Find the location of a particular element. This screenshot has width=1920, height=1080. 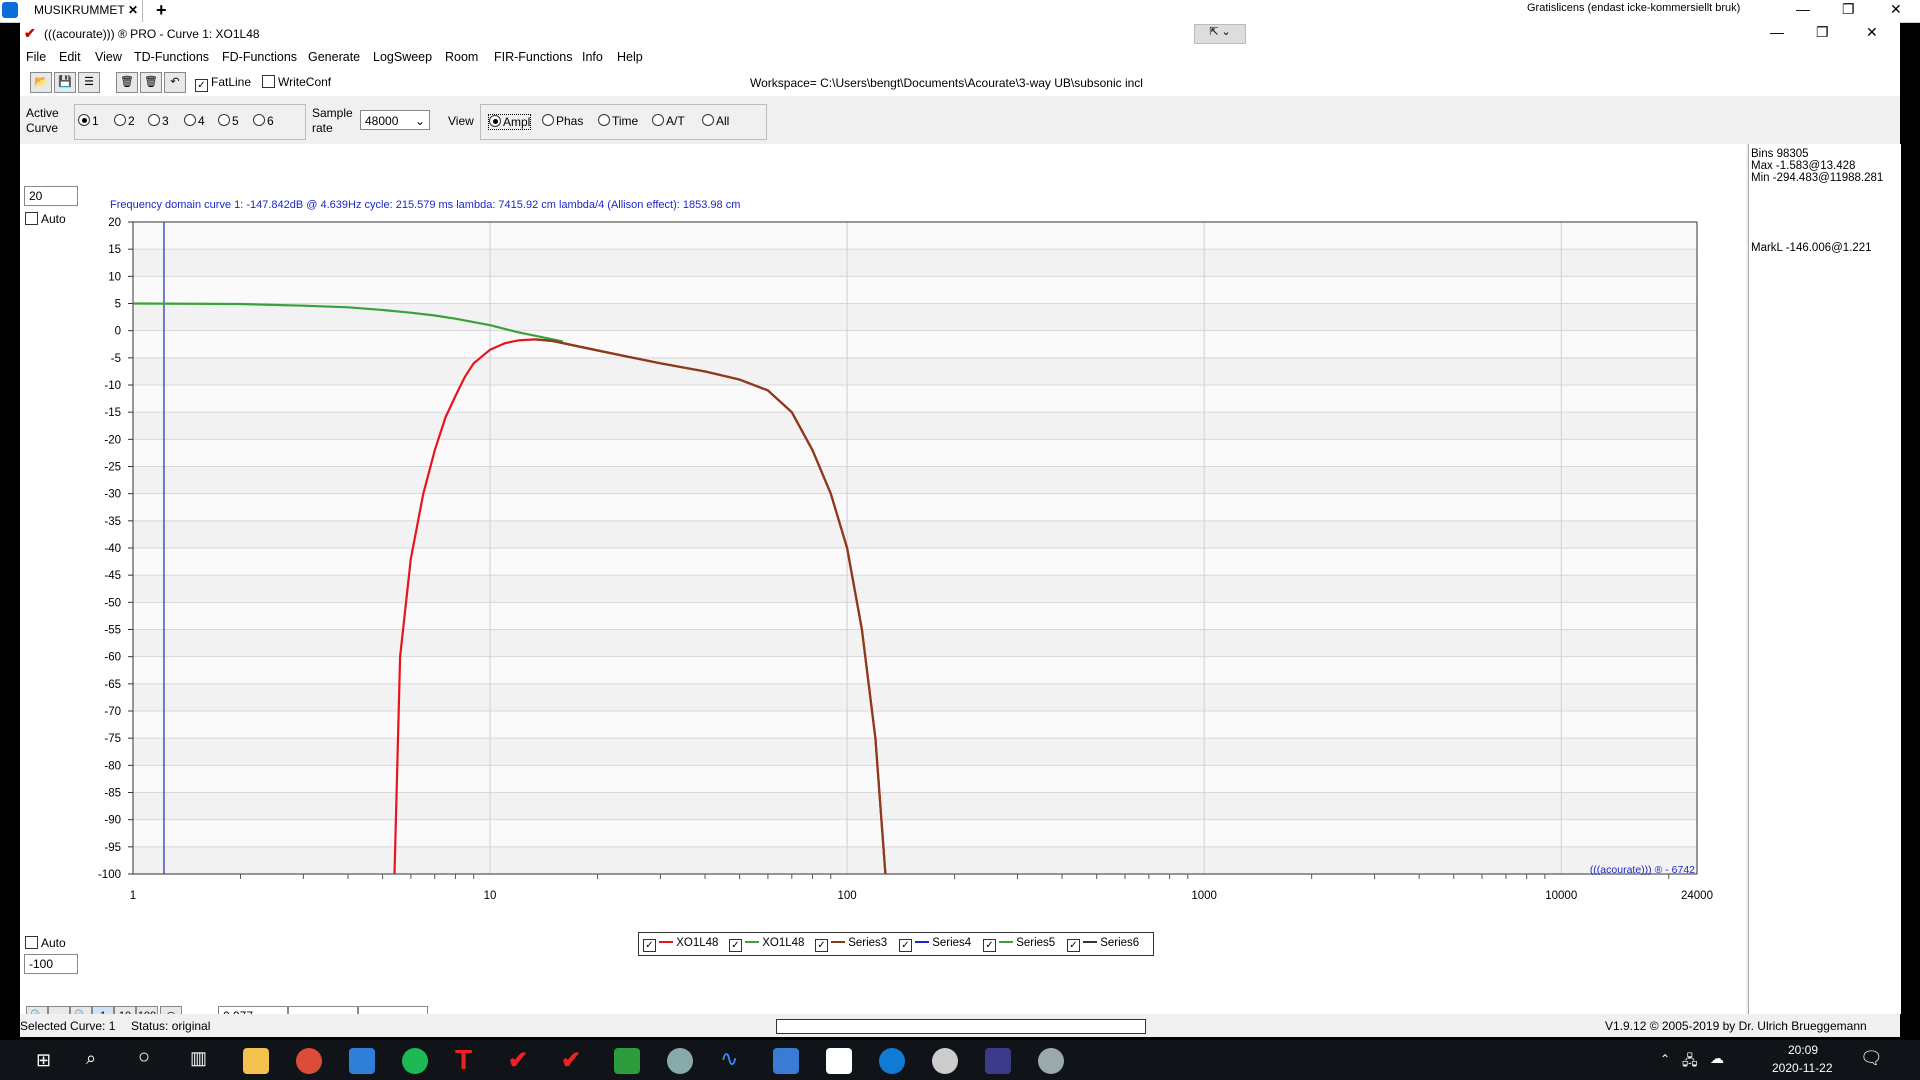

cloud-icon: ☁ is located at coordinates (1717, 1058).